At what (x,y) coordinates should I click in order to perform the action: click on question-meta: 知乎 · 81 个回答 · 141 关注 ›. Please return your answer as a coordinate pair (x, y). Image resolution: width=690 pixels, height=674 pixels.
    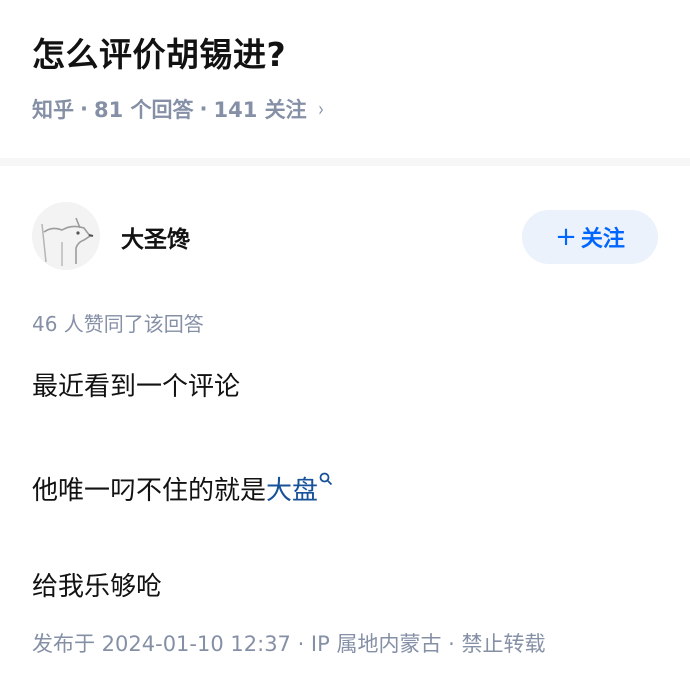
    Looking at the image, I should click on (178, 109).